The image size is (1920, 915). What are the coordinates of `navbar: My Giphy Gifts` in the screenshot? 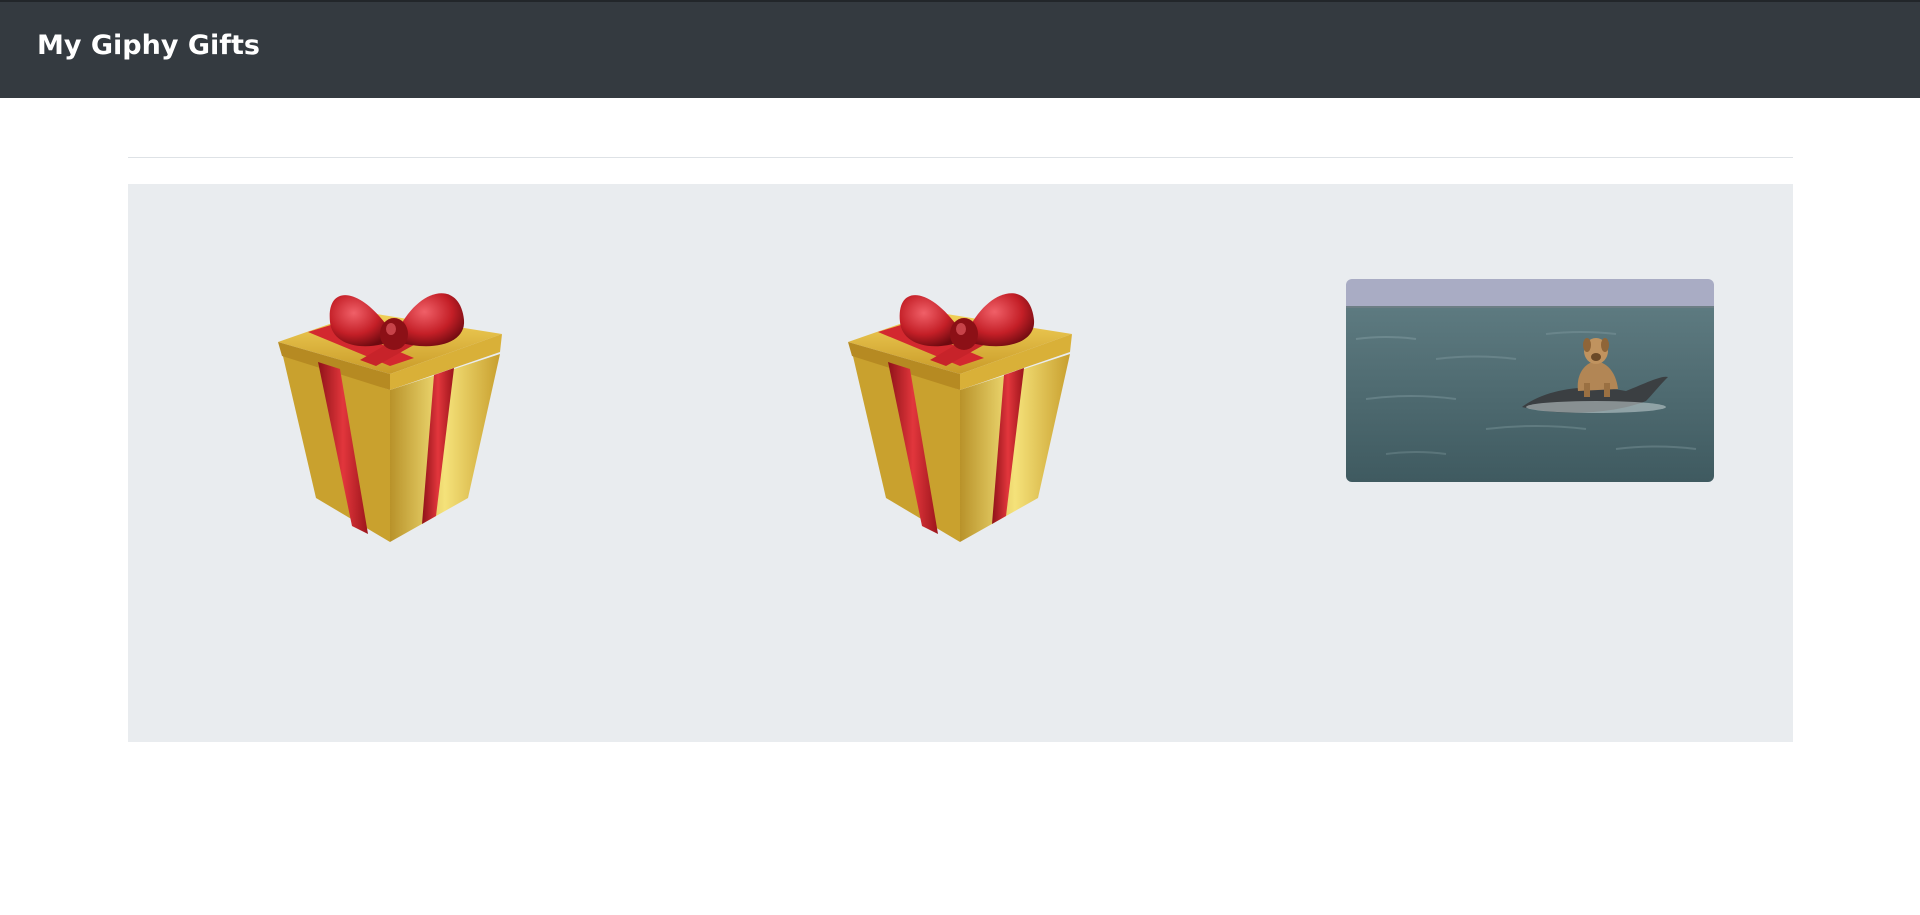 It's located at (960, 49).